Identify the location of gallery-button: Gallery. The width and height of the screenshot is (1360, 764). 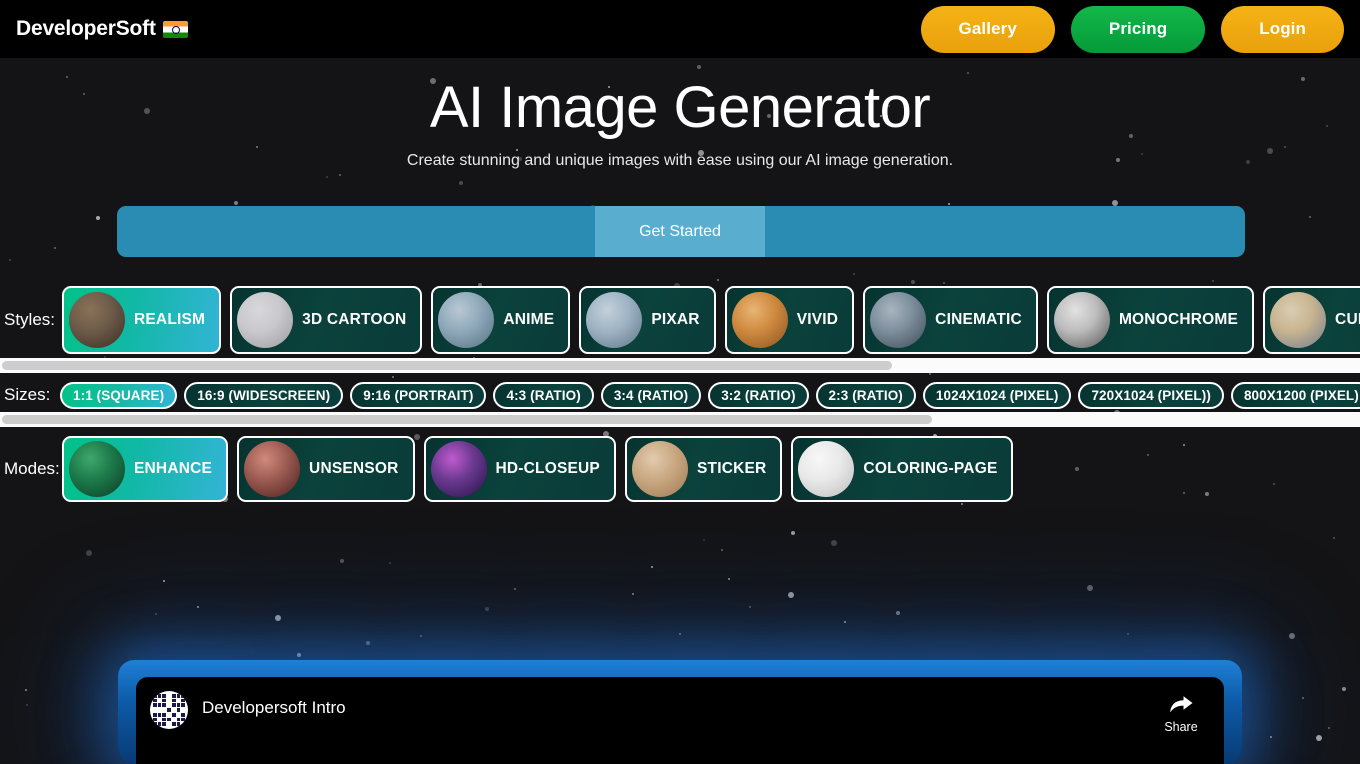
(987, 29).